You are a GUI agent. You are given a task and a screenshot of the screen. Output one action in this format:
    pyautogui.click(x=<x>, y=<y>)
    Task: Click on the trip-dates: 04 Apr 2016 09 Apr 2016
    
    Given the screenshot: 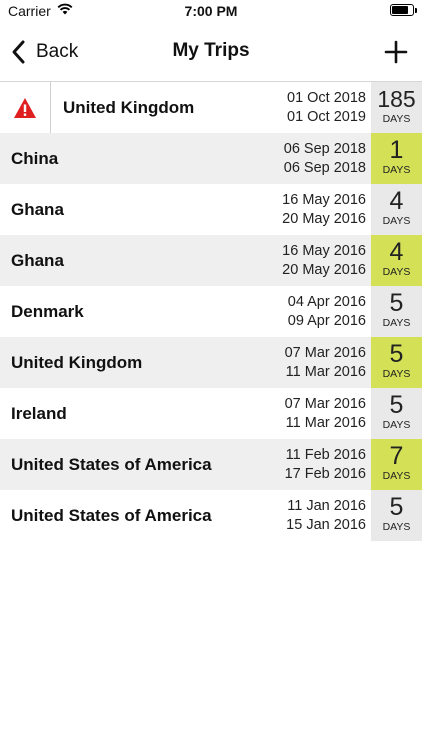 What is the action you would take?
    pyautogui.click(x=327, y=312)
    